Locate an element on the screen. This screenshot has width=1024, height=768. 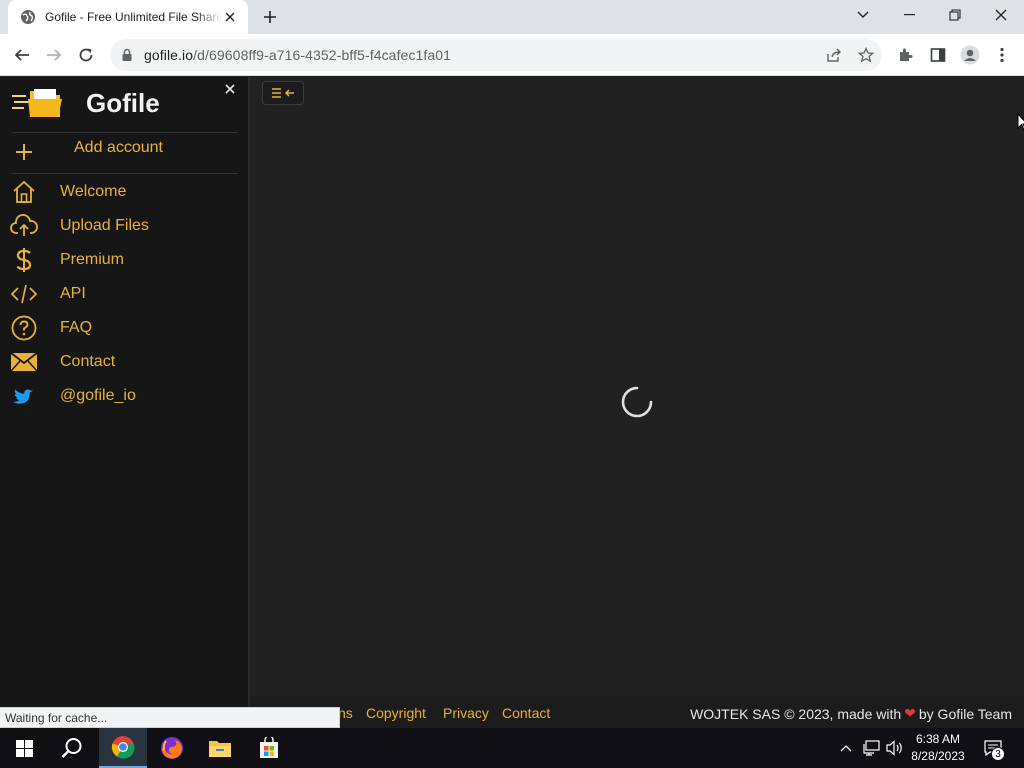
brand-logo: Gofile is located at coordinates (86, 103).